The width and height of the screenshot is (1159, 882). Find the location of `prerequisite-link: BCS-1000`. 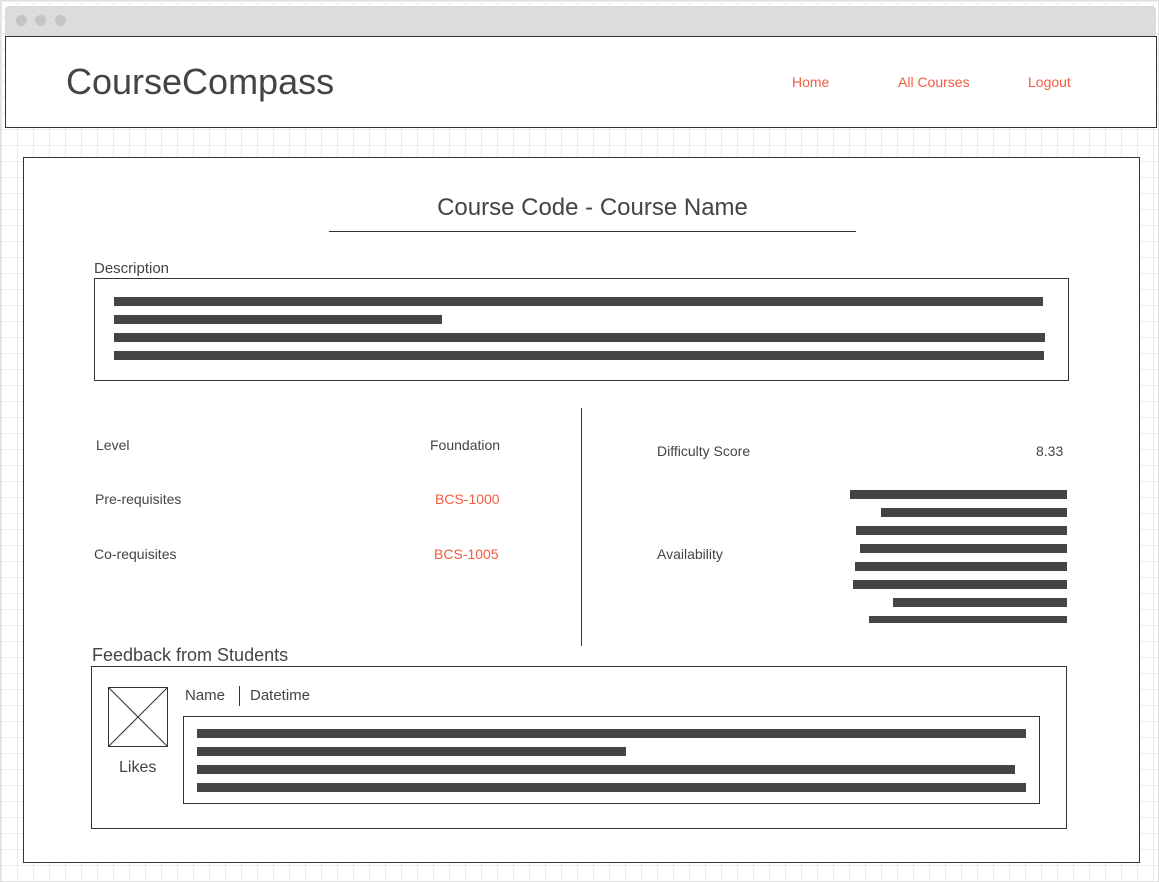

prerequisite-link: BCS-1000 is located at coordinates (467, 499).